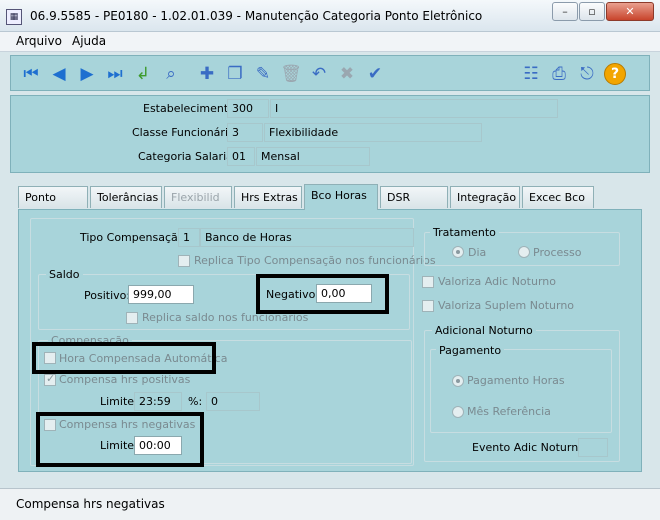  What do you see at coordinates (158, 401) in the screenshot?
I see `limite-positivas-field: 23:59` at bounding box center [158, 401].